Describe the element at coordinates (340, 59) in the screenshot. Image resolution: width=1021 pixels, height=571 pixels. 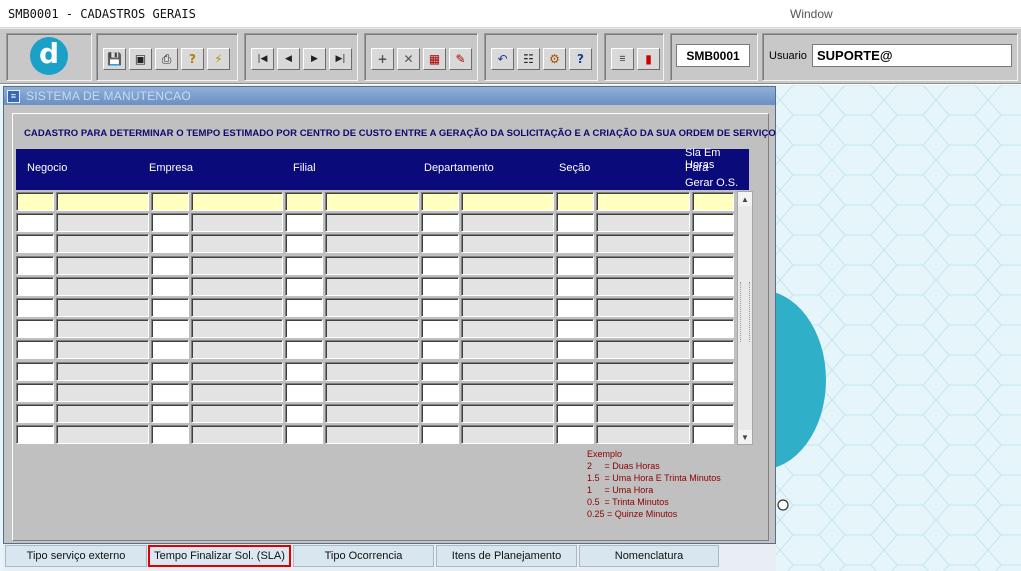
I see `last-record-icon: ▶|` at that location.